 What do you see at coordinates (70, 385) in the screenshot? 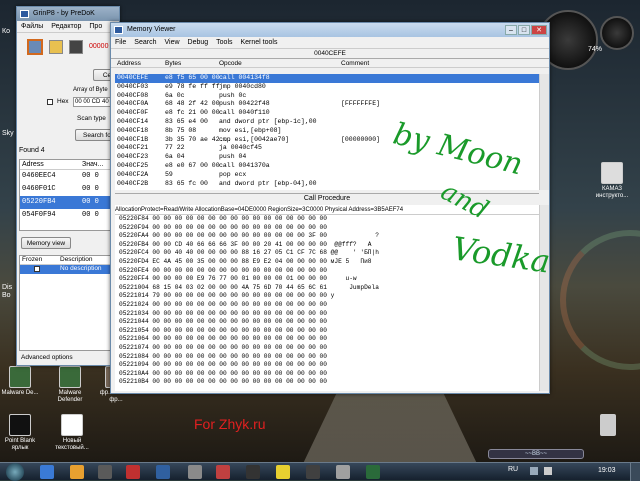
I see `desktop-icon-malware-defender: Malware Defender` at bounding box center [70, 385].